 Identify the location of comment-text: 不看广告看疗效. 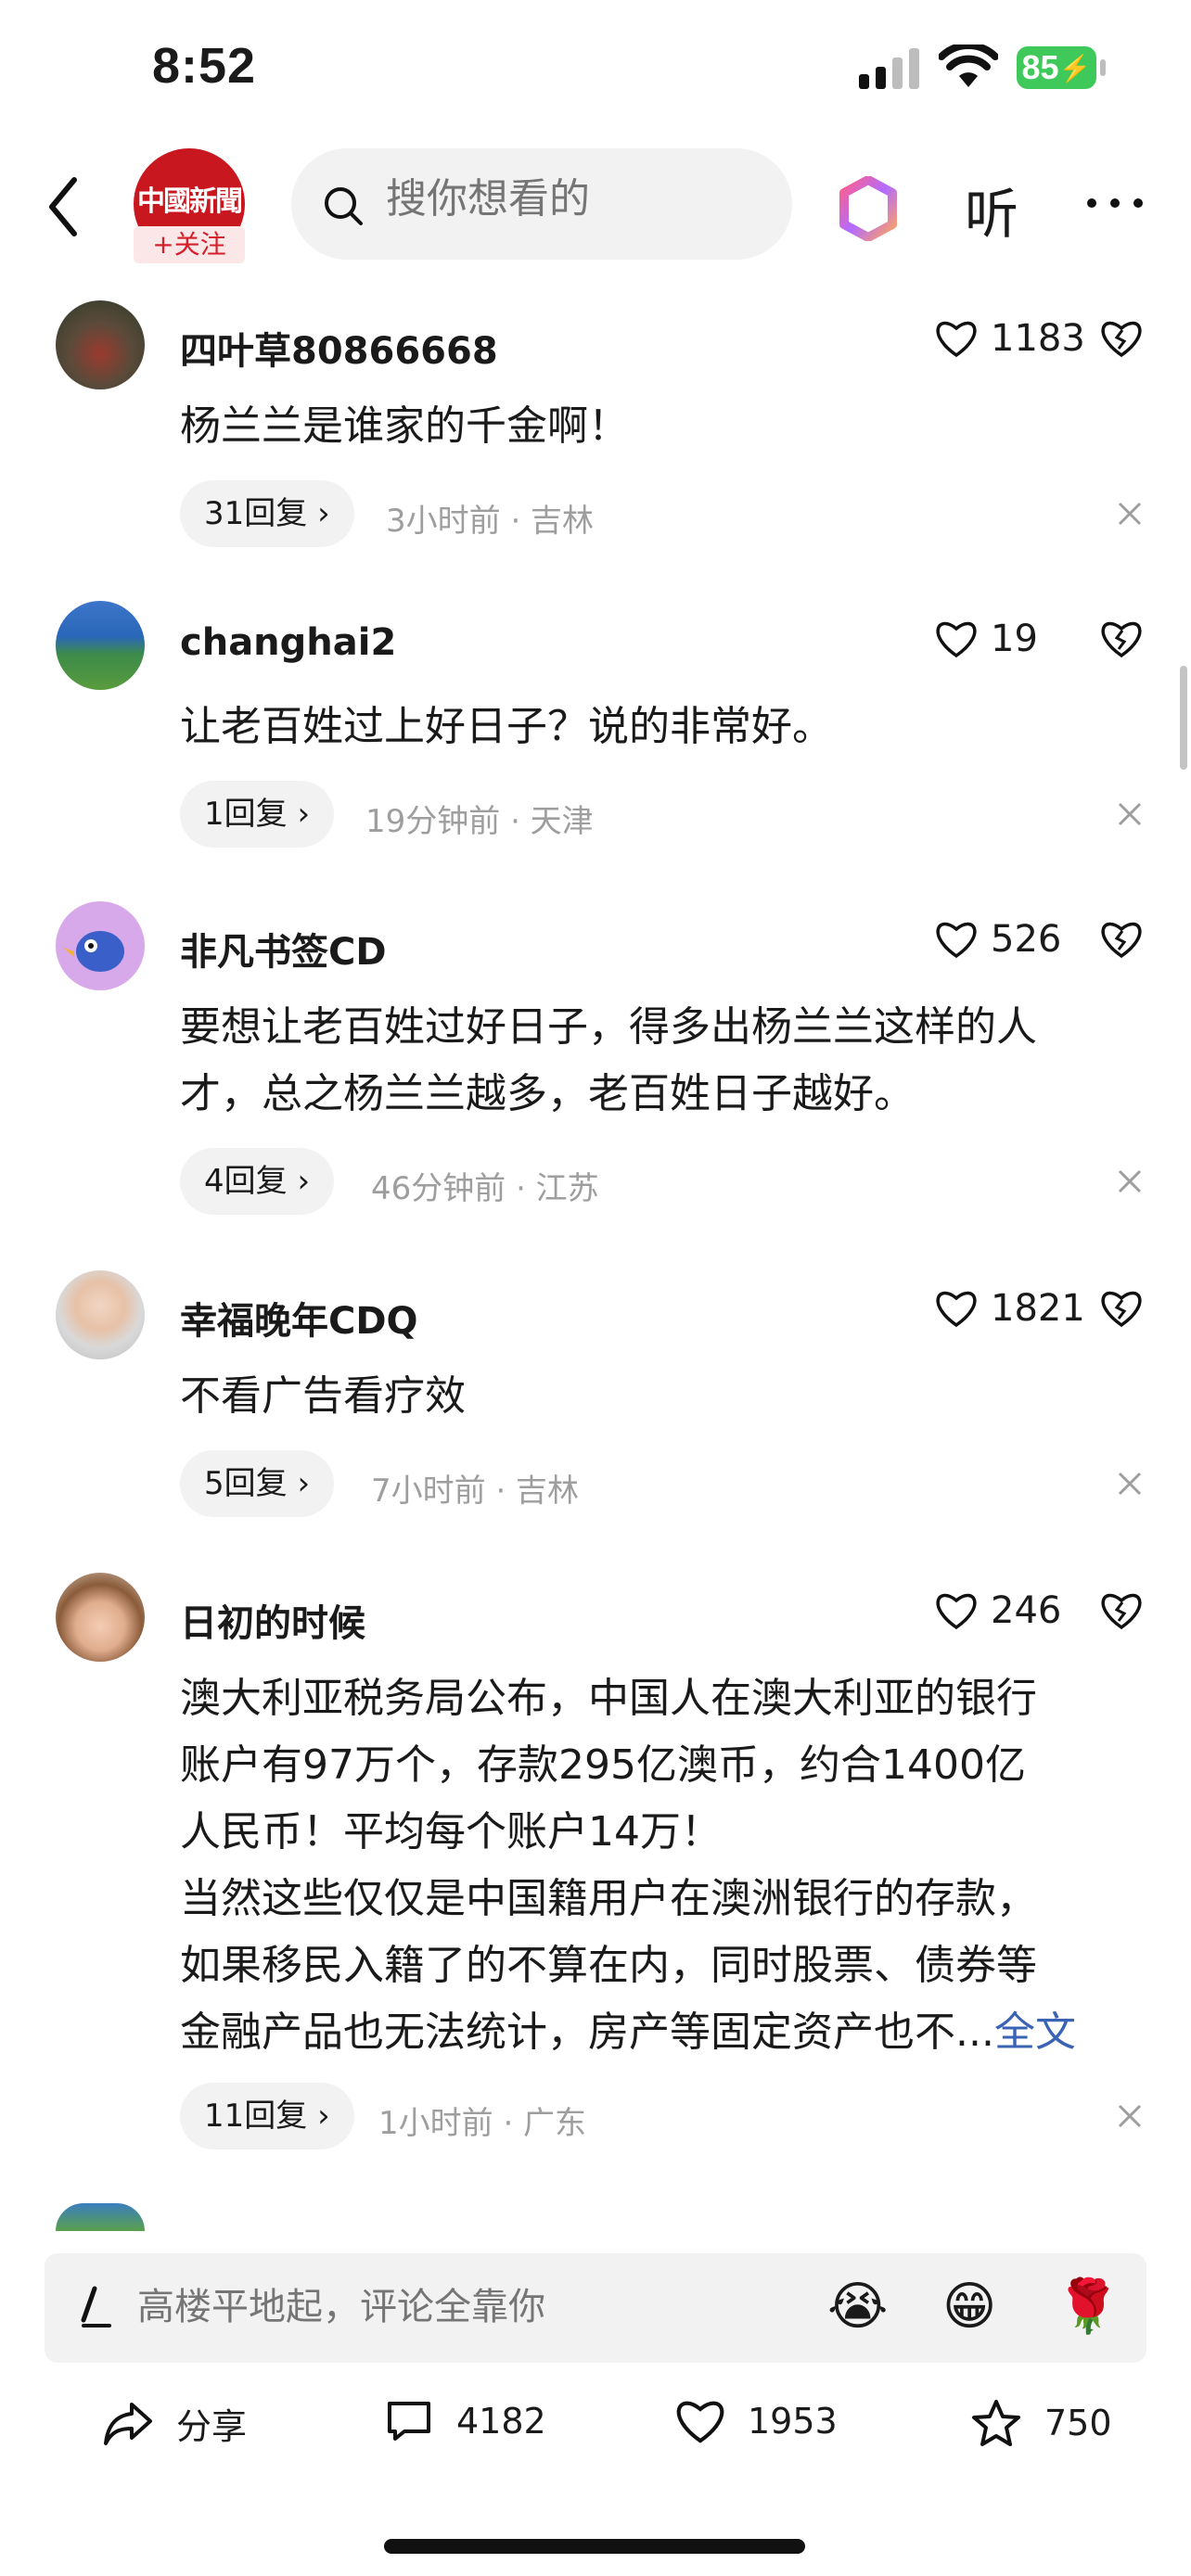
(662, 1397).